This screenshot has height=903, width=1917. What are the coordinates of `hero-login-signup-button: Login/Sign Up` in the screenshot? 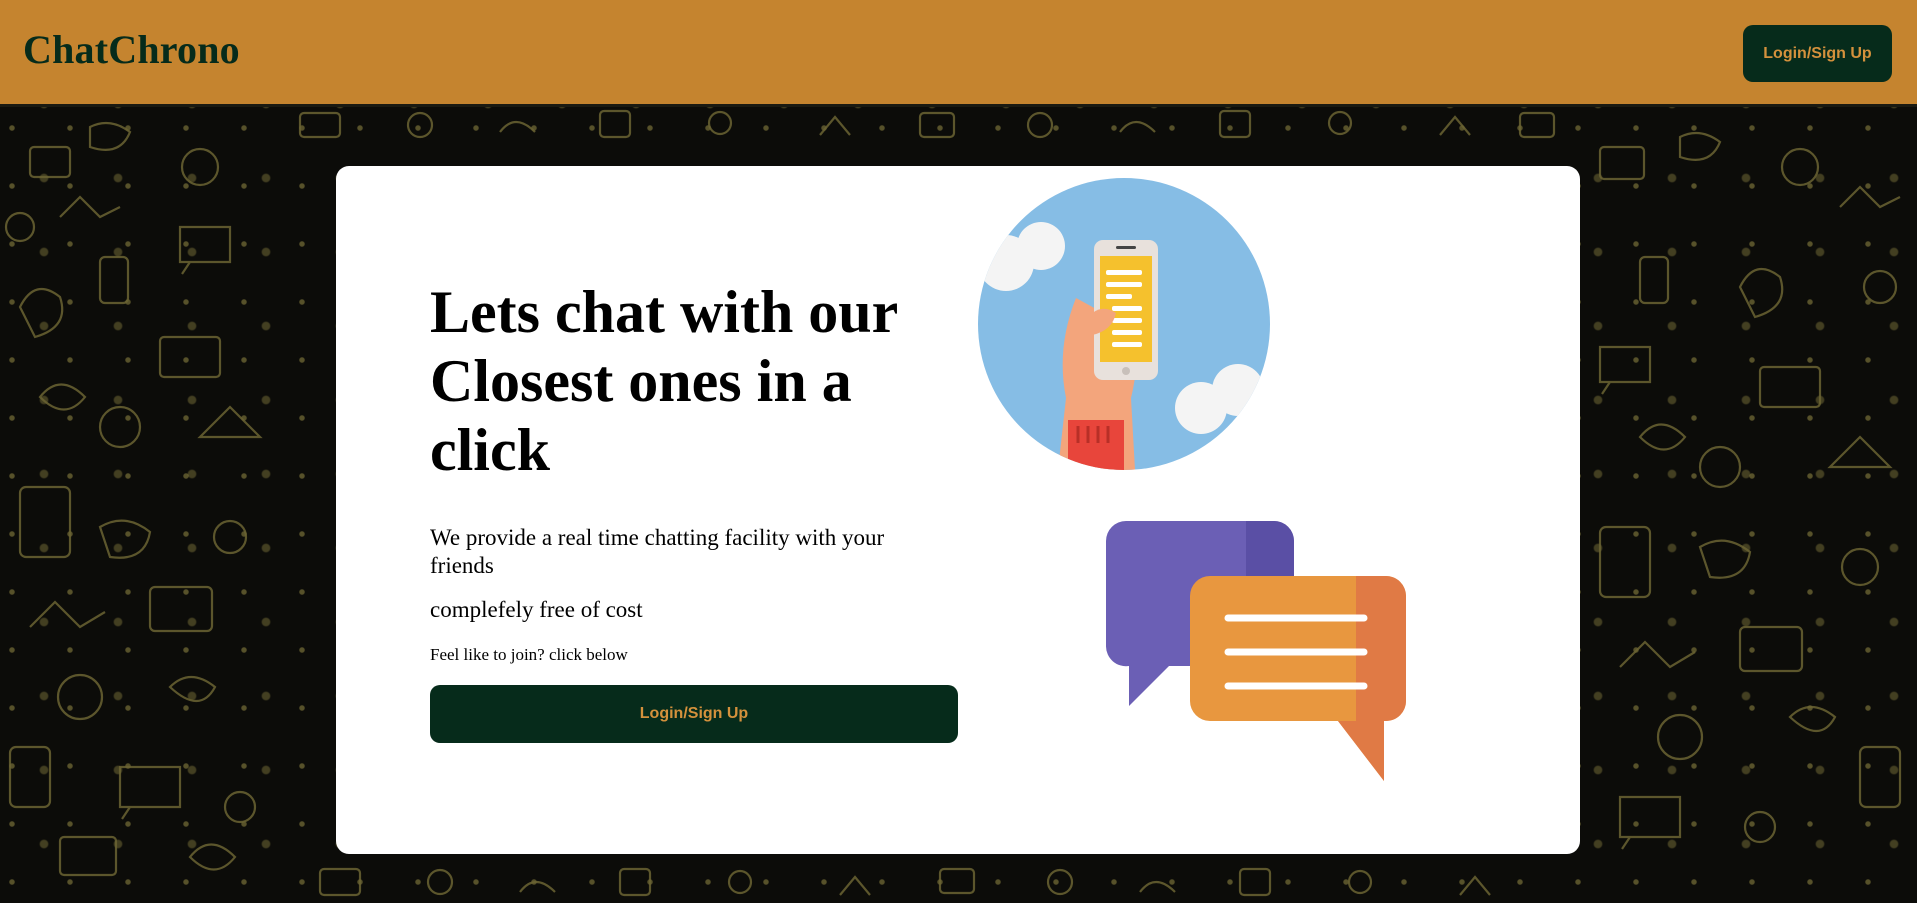 It's located at (694, 714).